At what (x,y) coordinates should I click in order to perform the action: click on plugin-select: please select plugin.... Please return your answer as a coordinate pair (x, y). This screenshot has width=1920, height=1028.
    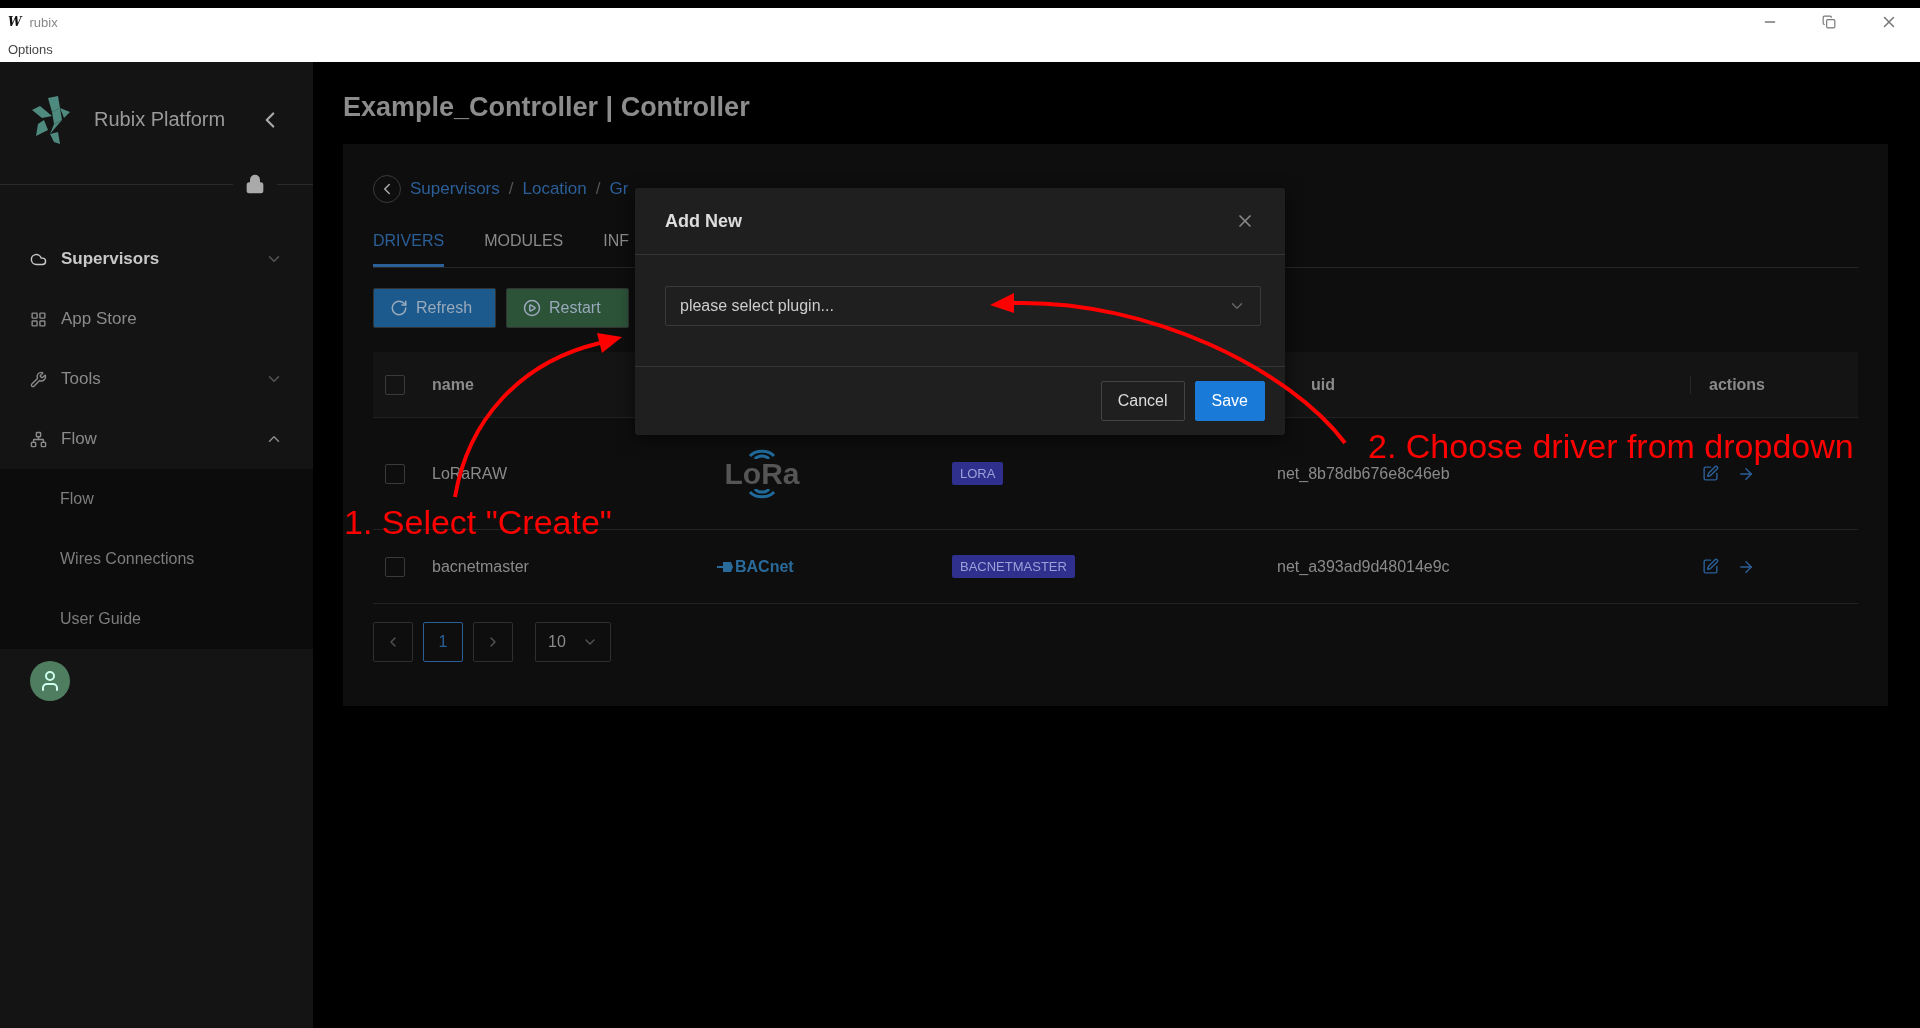
    Looking at the image, I should click on (963, 306).